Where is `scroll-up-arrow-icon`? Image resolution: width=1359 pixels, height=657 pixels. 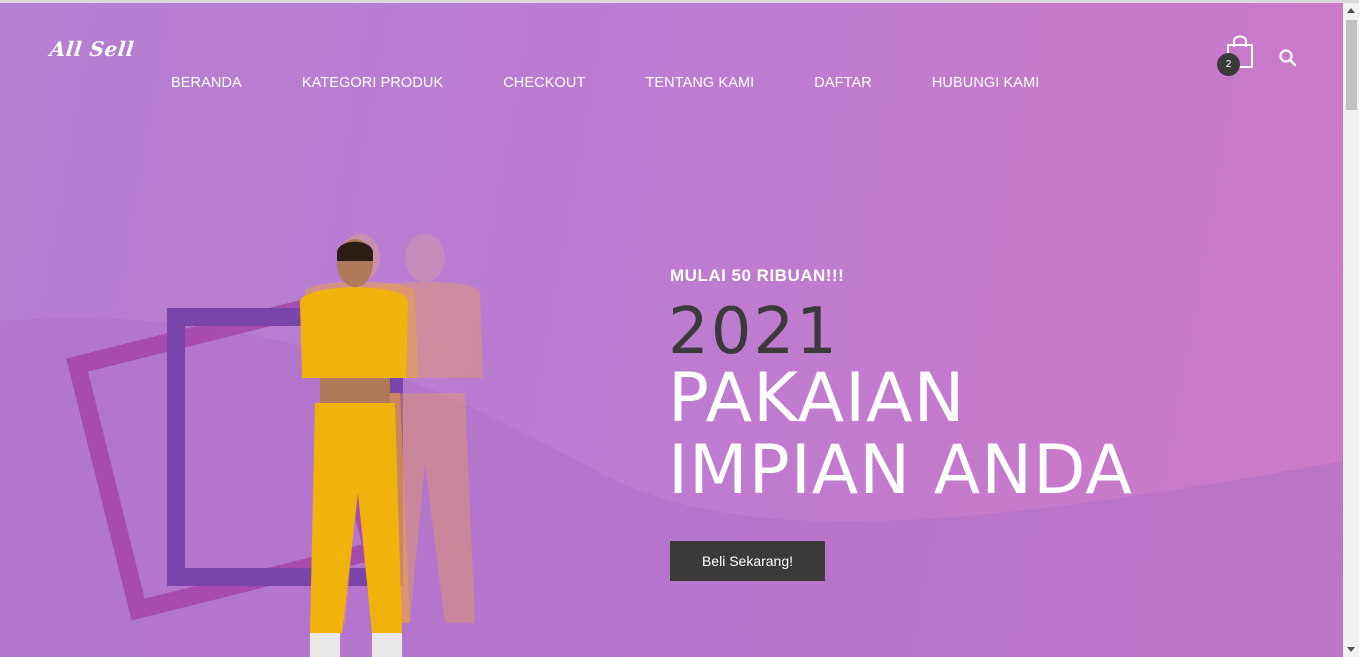 scroll-up-arrow-icon is located at coordinates (1351, 10).